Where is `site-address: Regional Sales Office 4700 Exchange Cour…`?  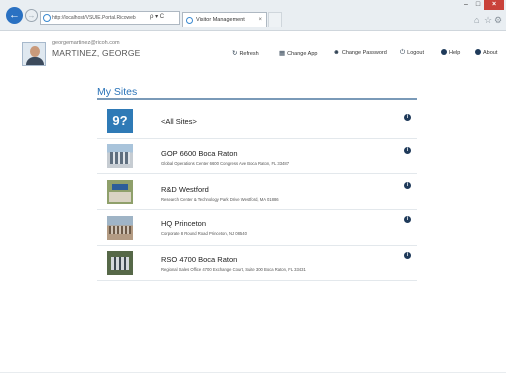 site-address: Regional Sales Office 4700 Exchange Cour… is located at coordinates (233, 269).